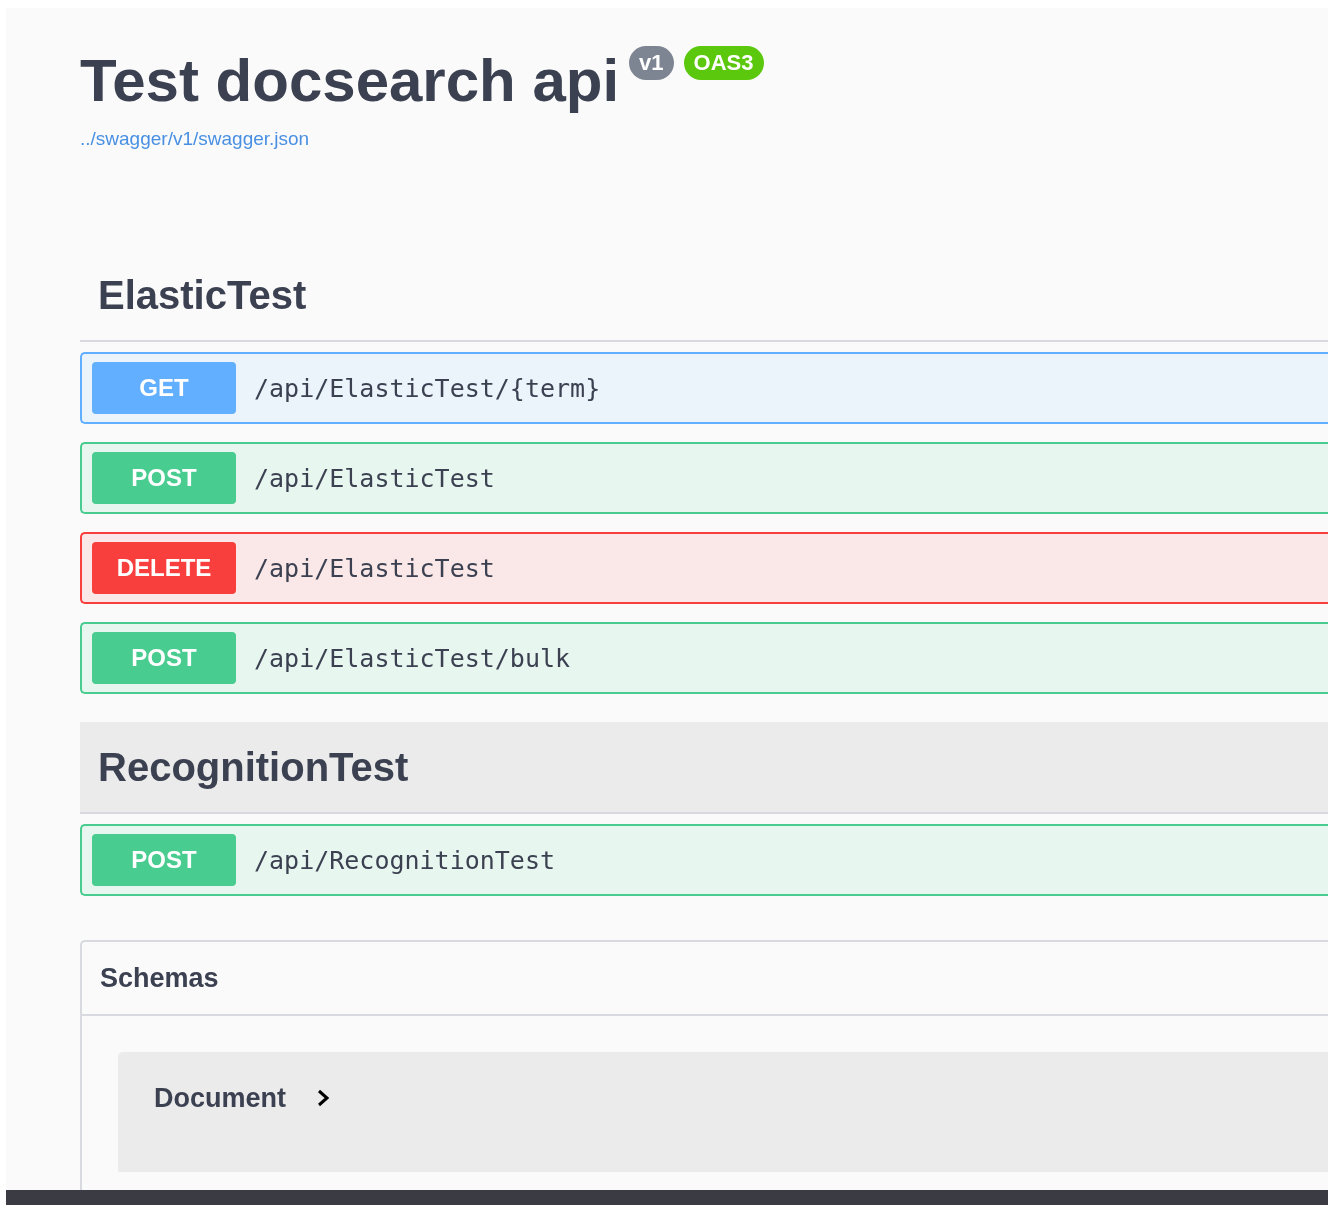 The width and height of the screenshot is (1328, 1205). What do you see at coordinates (427, 388) in the screenshot?
I see `endpoint-path: /api/ElasticTest/{term}` at bounding box center [427, 388].